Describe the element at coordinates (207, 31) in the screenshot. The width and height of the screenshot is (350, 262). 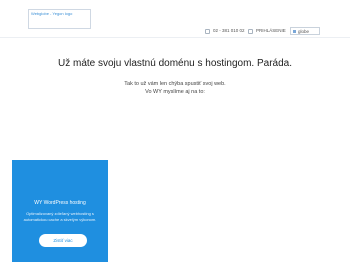
I see `phone-icon` at that location.